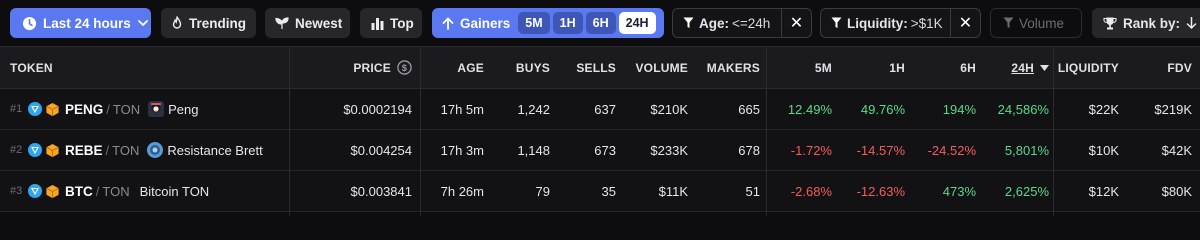  What do you see at coordinates (31, 67) in the screenshot?
I see `column-header-token: TOKEN` at bounding box center [31, 67].